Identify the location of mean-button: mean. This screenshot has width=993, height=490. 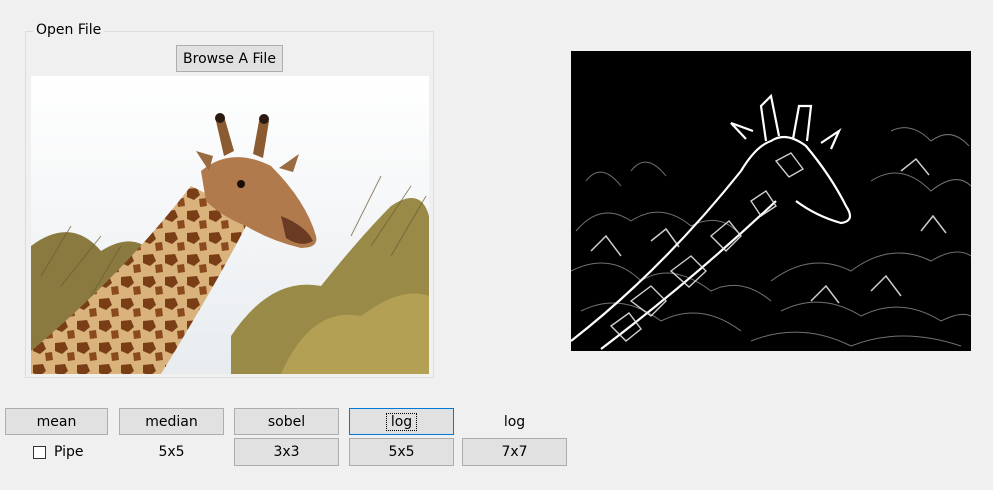
(56, 421).